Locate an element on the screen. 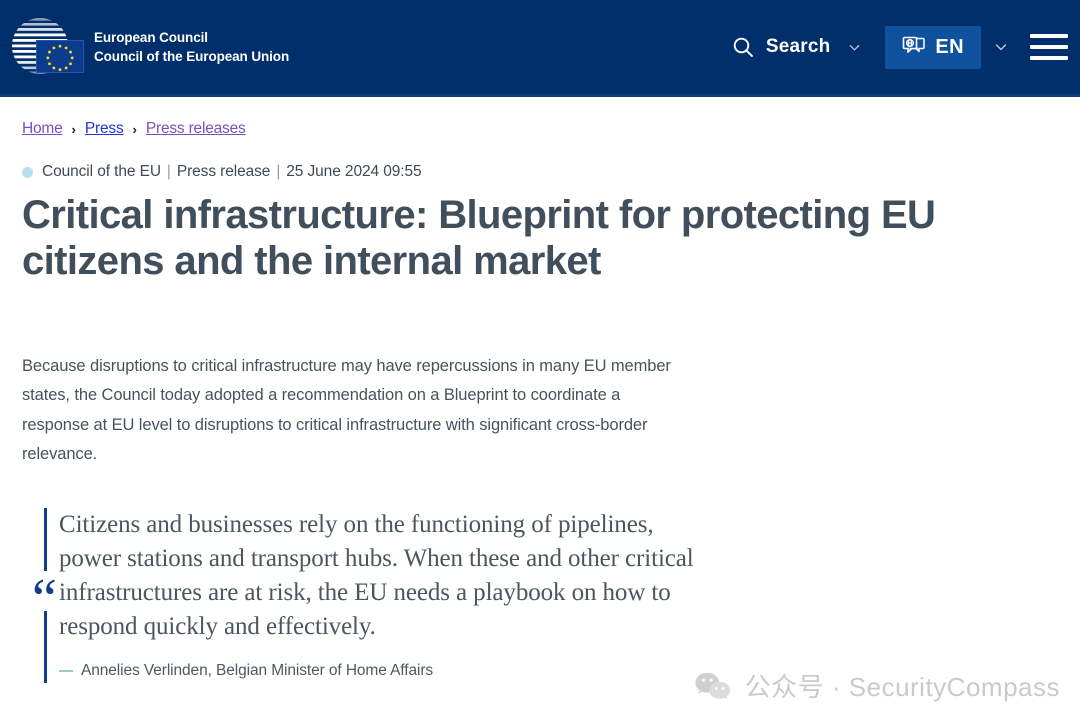 The width and height of the screenshot is (1080, 724). language-selector-button: EN is located at coordinates (933, 47).